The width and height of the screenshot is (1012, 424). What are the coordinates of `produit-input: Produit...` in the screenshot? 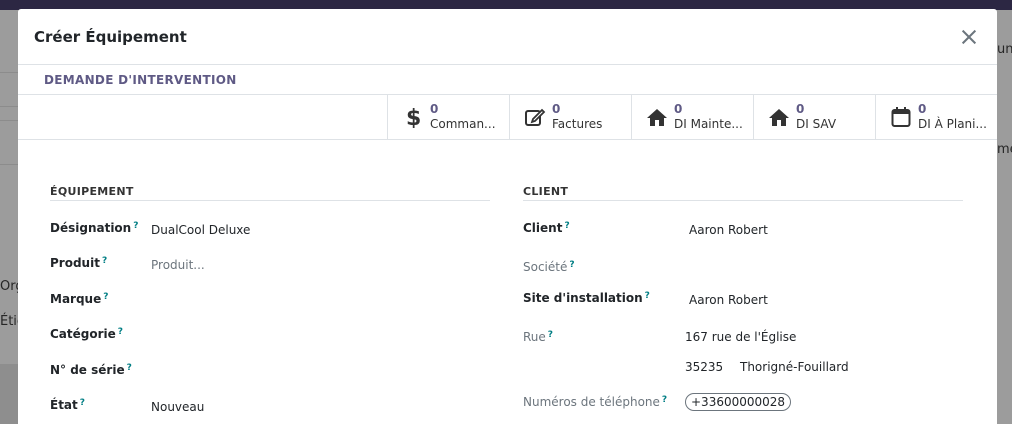 It's located at (178, 265).